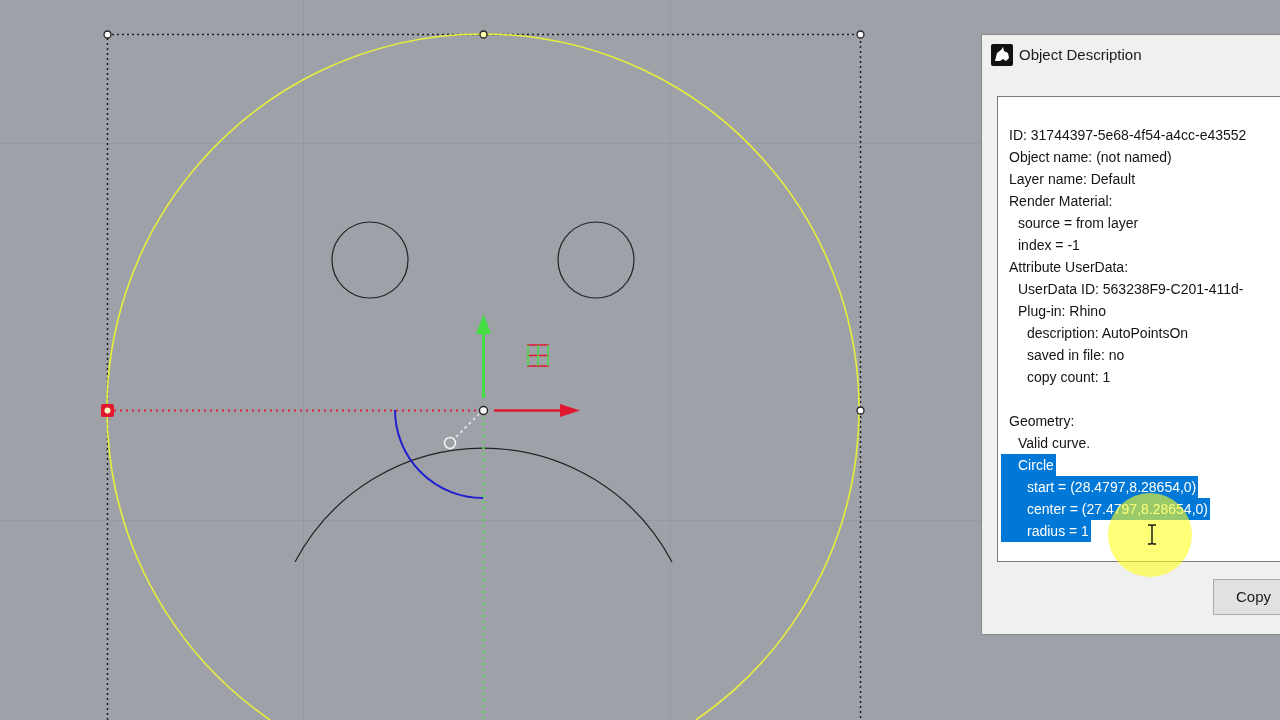 This screenshot has width=1280, height=720. I want to click on description-line: saved in file: no, so click(1076, 355).